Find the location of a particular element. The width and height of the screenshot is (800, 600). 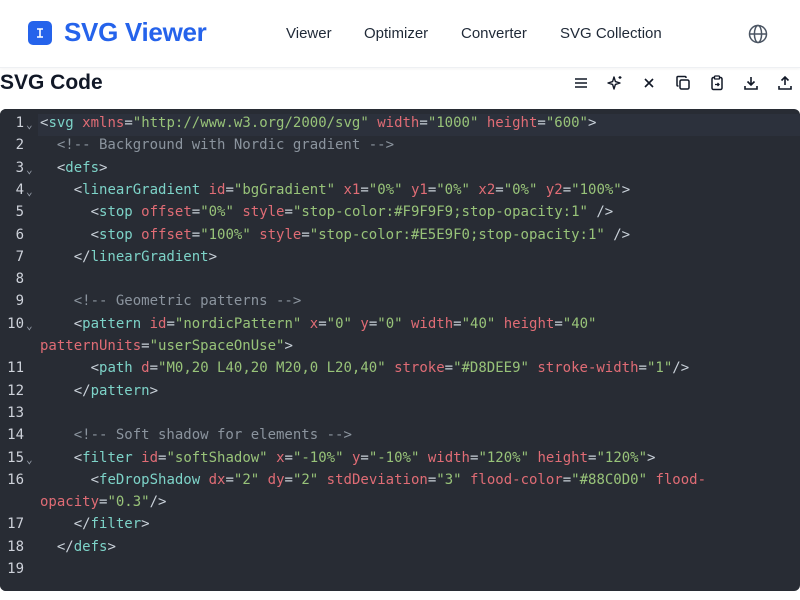

code-line: opacity="0.3"/> is located at coordinates (103, 502).